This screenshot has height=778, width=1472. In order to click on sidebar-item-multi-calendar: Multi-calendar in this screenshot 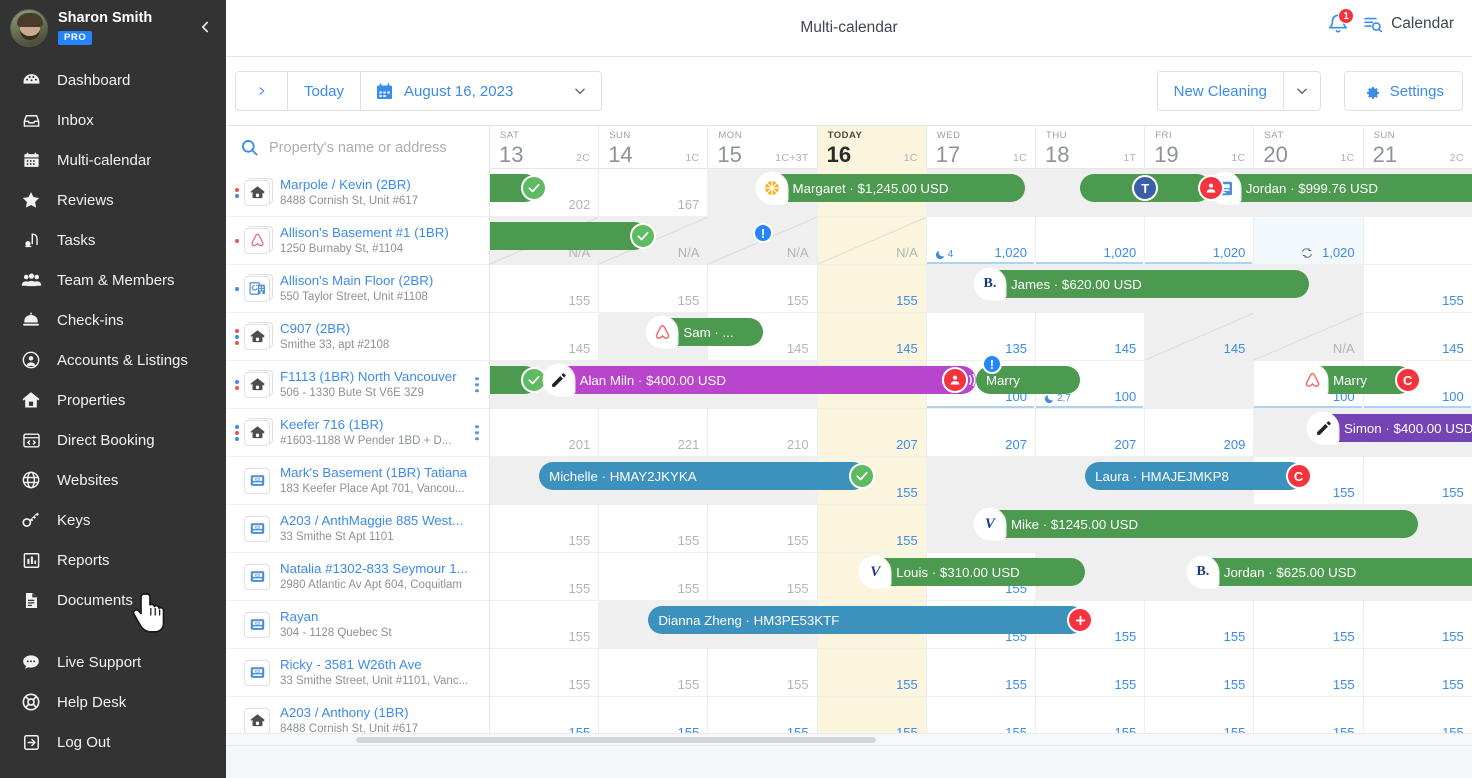, I will do `click(113, 160)`.